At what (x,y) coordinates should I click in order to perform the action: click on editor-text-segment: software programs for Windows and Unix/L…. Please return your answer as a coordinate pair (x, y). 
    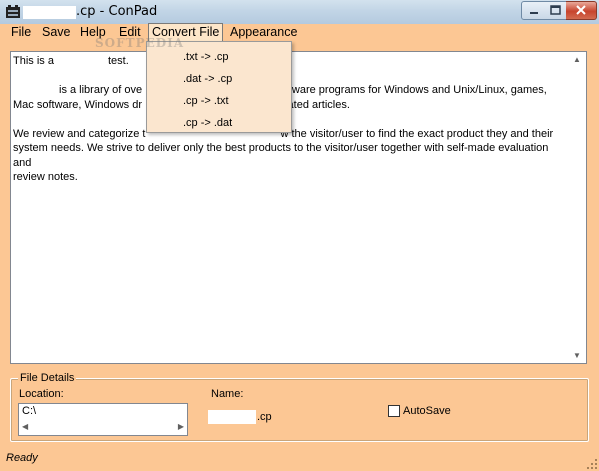
    Looking at the image, I should click on (410, 90).